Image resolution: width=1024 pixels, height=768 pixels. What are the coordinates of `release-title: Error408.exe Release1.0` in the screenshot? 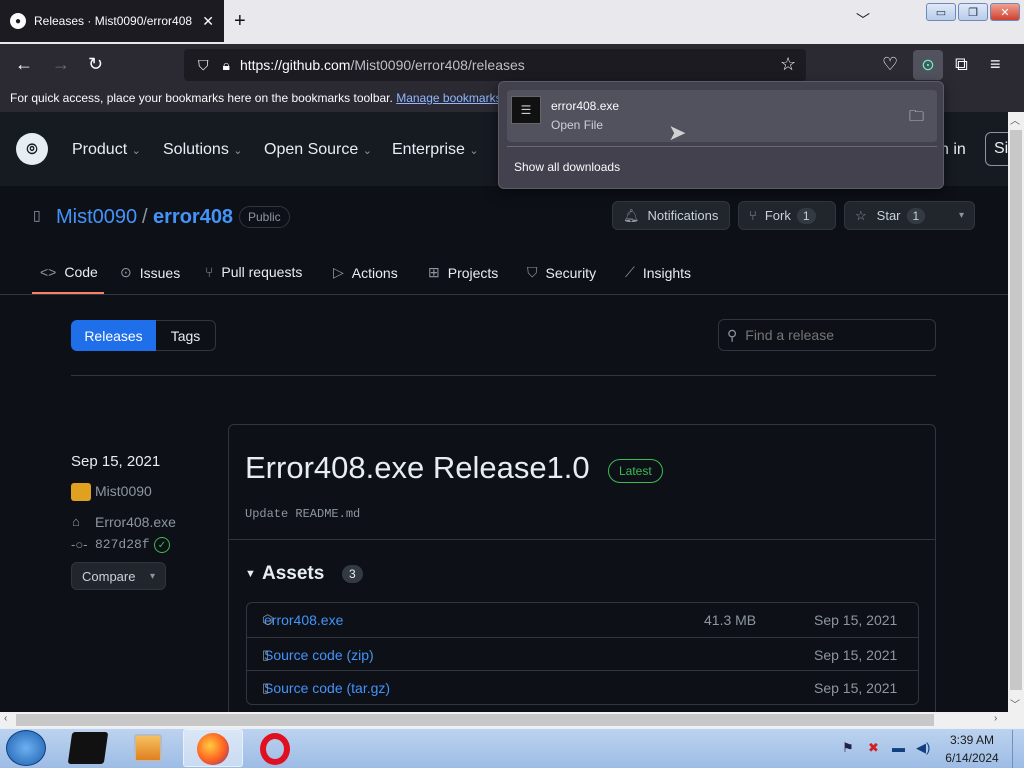 It's located at (417, 468).